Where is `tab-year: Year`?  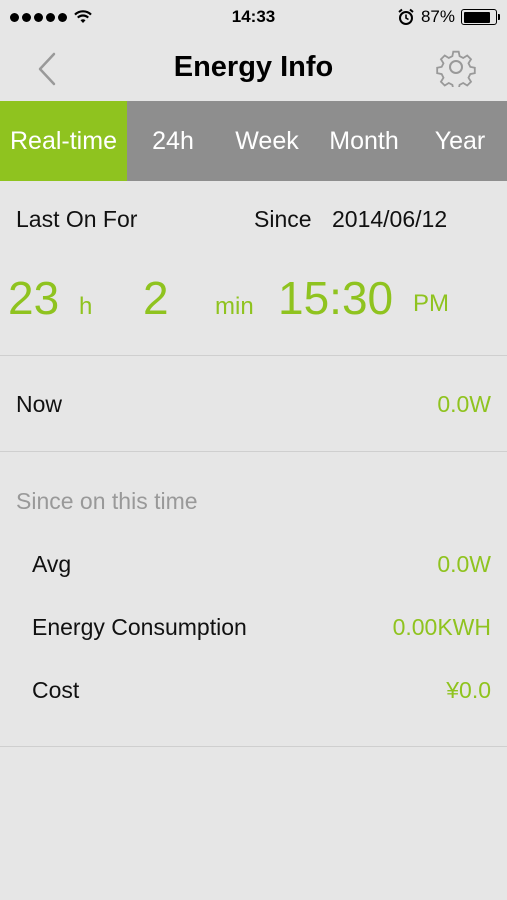
tab-year: Year is located at coordinates (460, 141).